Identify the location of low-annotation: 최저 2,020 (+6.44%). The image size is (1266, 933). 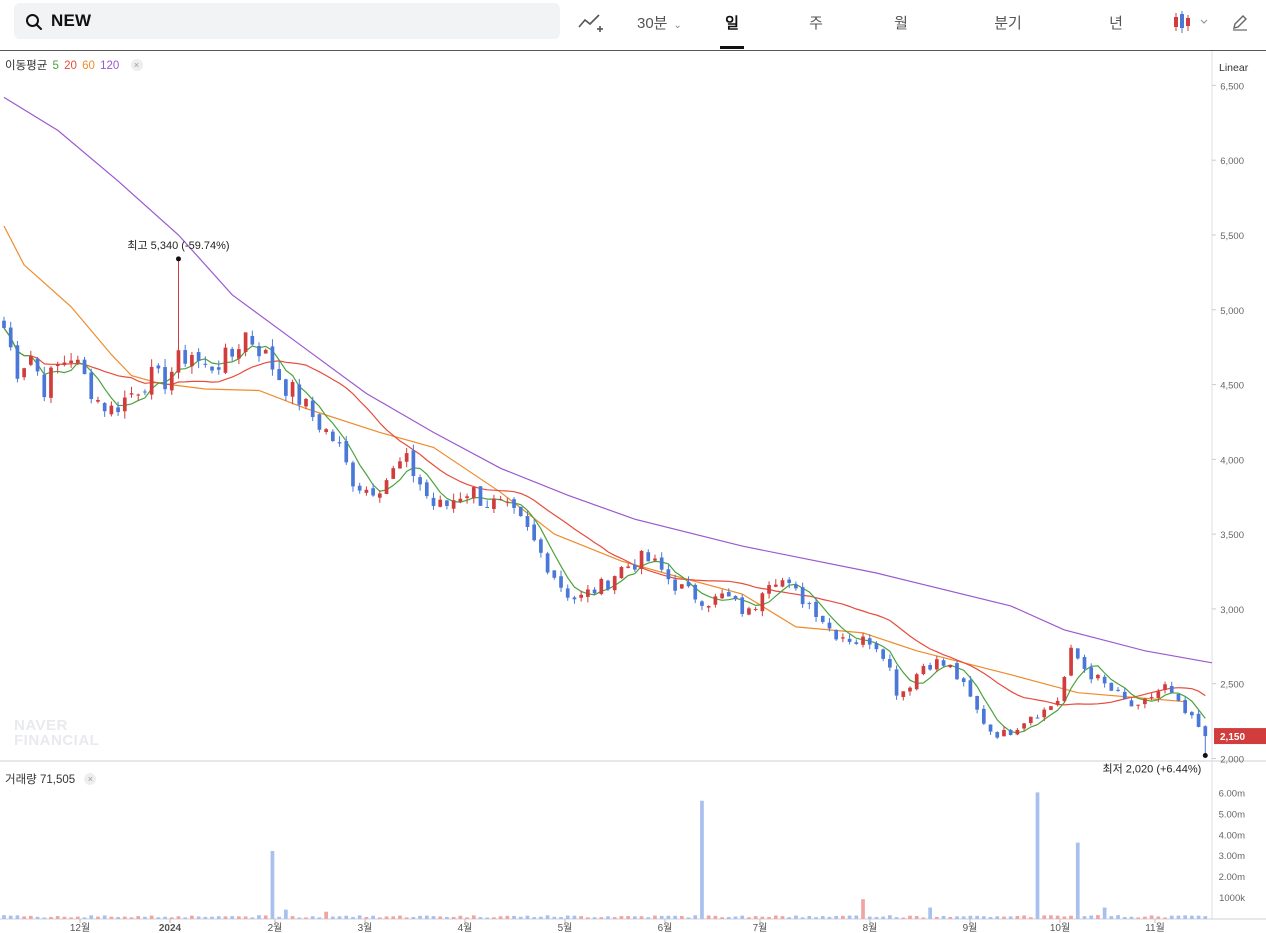
(1151, 769).